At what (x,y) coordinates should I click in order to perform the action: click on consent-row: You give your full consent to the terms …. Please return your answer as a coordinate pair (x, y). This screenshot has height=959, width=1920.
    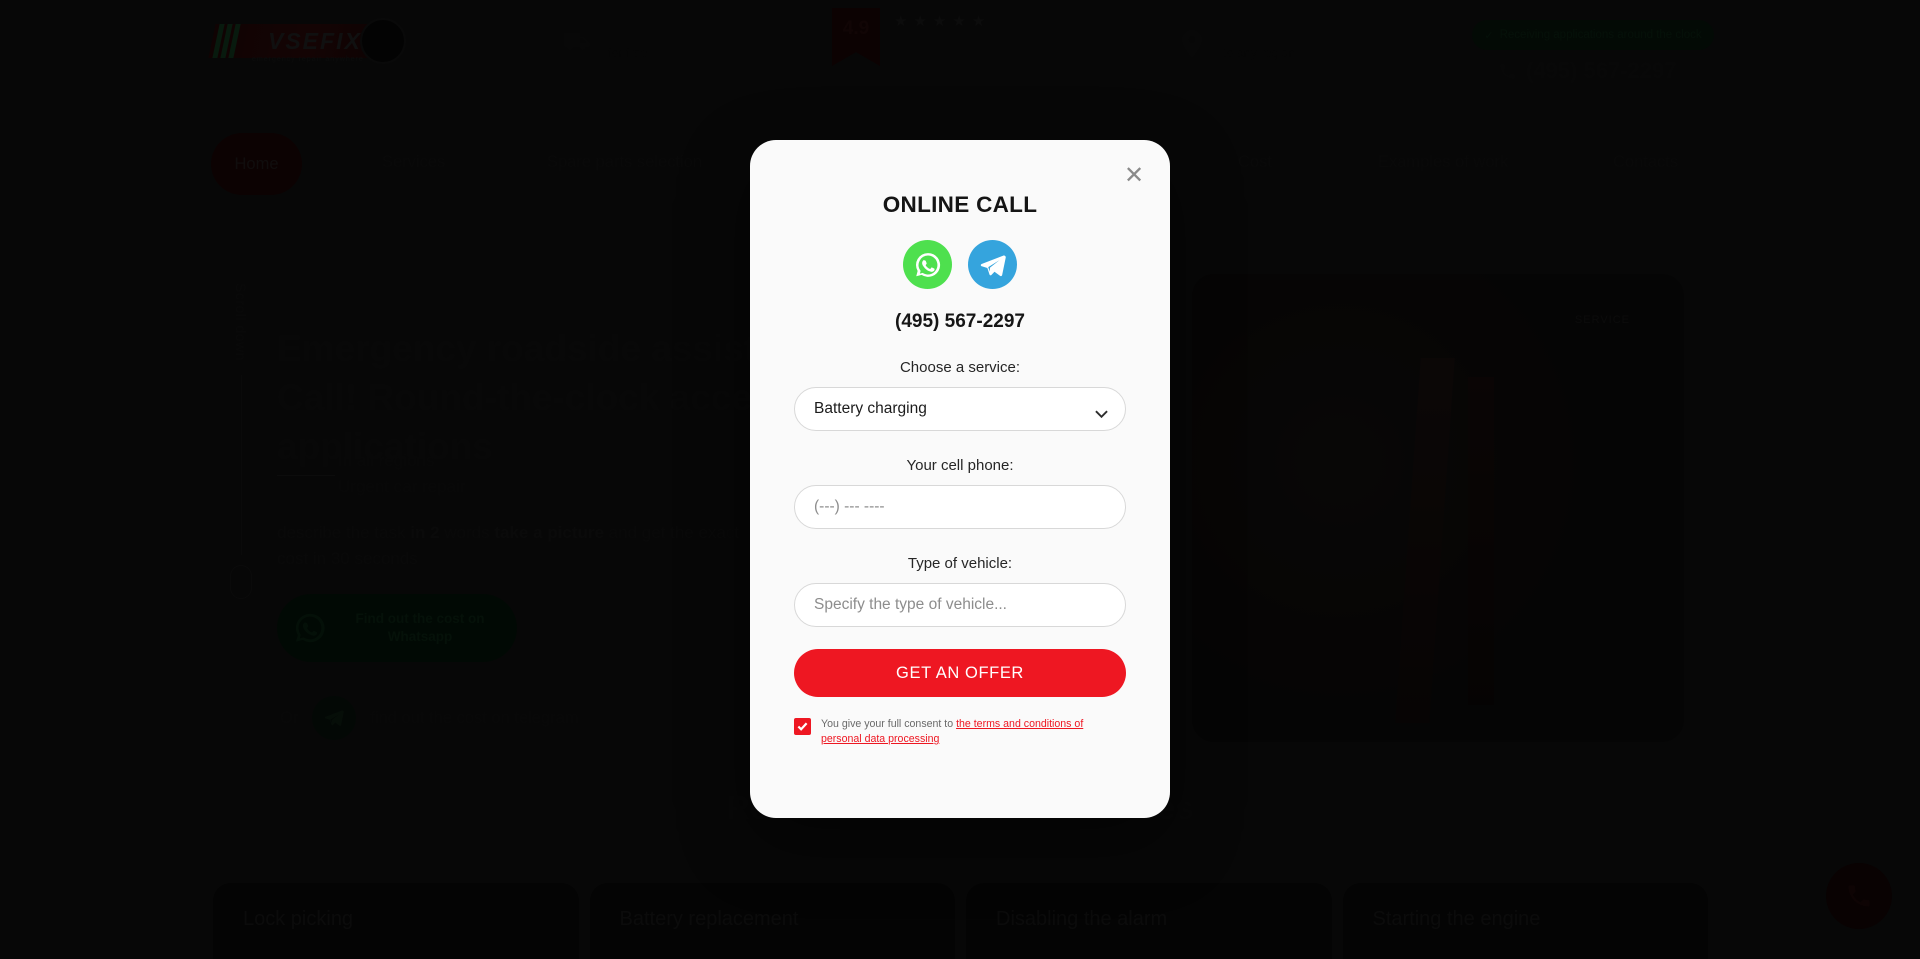
    Looking at the image, I should click on (960, 732).